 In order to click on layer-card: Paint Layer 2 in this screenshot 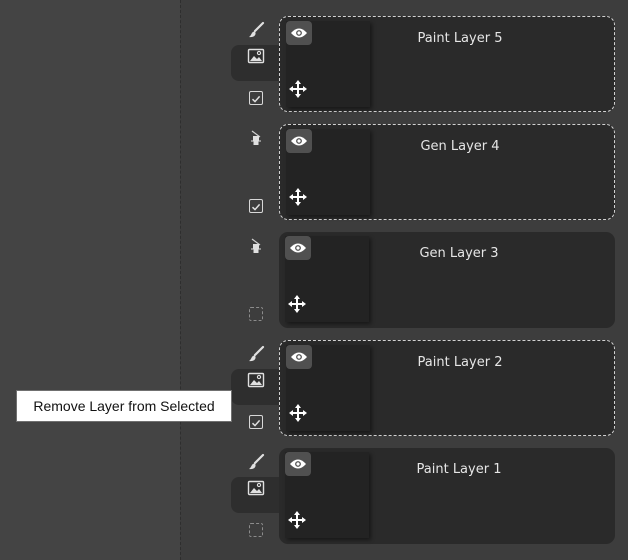, I will do `click(447, 388)`.